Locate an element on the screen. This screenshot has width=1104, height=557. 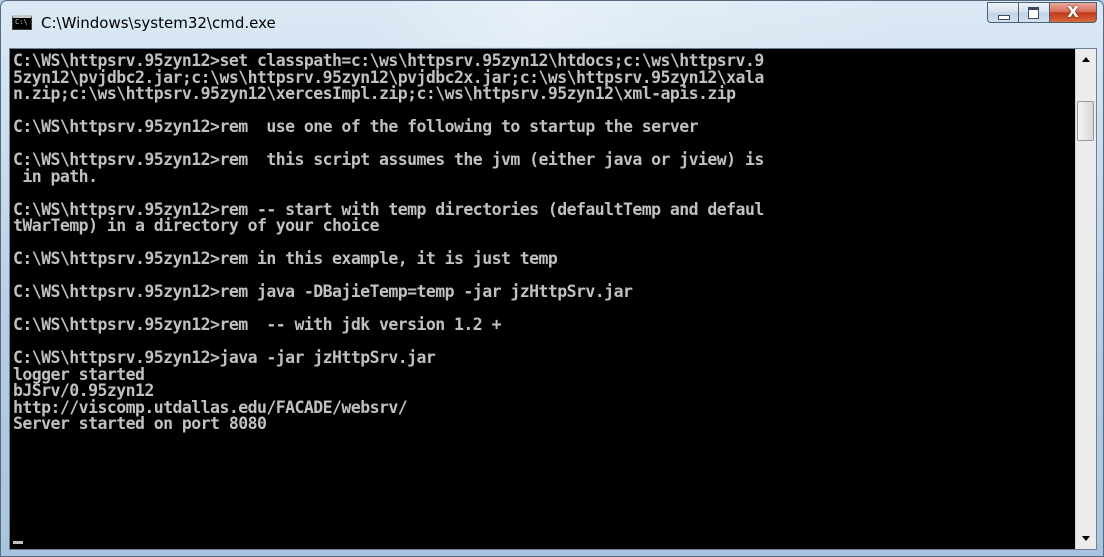
window-title: C:\Windows\system32\cmd.exe is located at coordinates (158, 23).